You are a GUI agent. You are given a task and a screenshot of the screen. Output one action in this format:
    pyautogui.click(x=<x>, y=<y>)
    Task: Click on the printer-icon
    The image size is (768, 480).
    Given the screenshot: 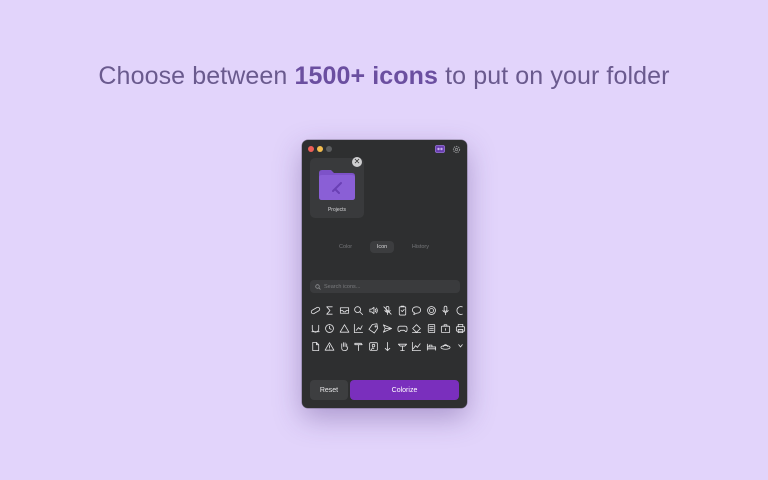 What is the action you would take?
    pyautogui.click(x=460, y=328)
    